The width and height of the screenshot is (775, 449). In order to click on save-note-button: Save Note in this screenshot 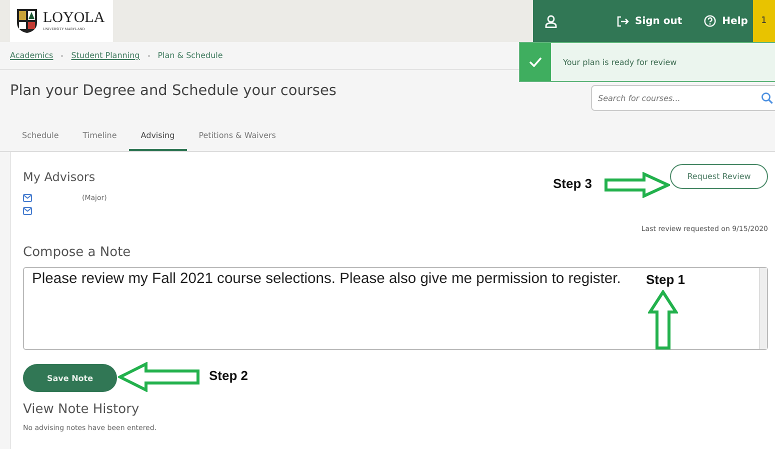, I will do `click(70, 378)`.